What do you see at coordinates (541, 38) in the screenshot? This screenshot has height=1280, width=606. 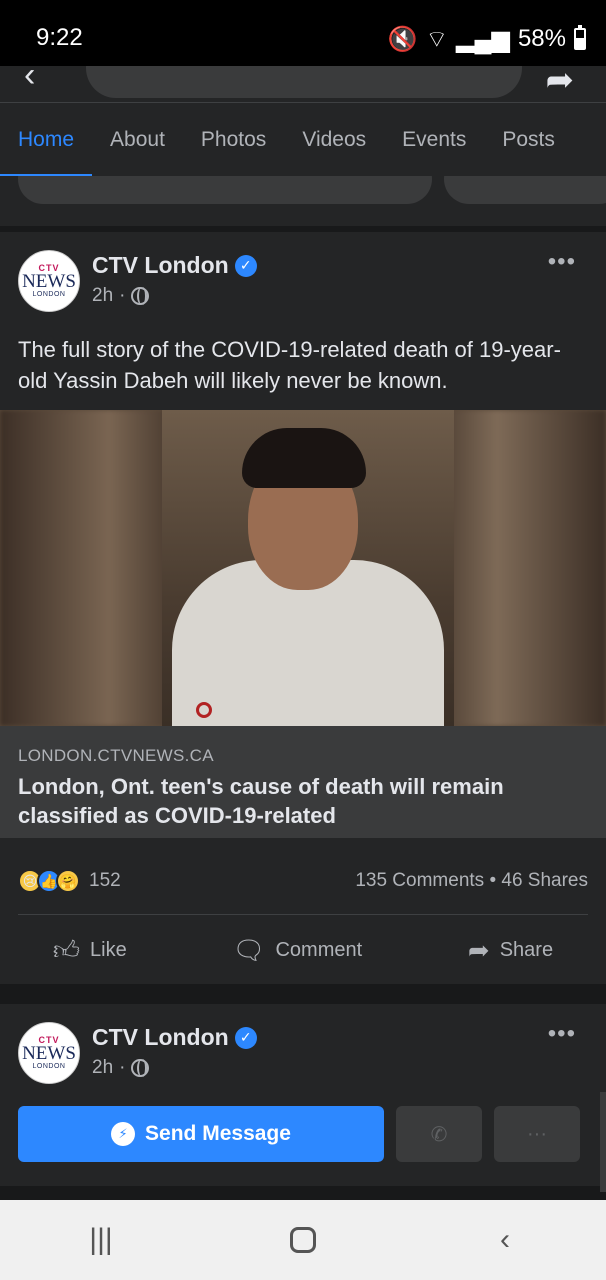 I see `battery-level: 58%` at bounding box center [541, 38].